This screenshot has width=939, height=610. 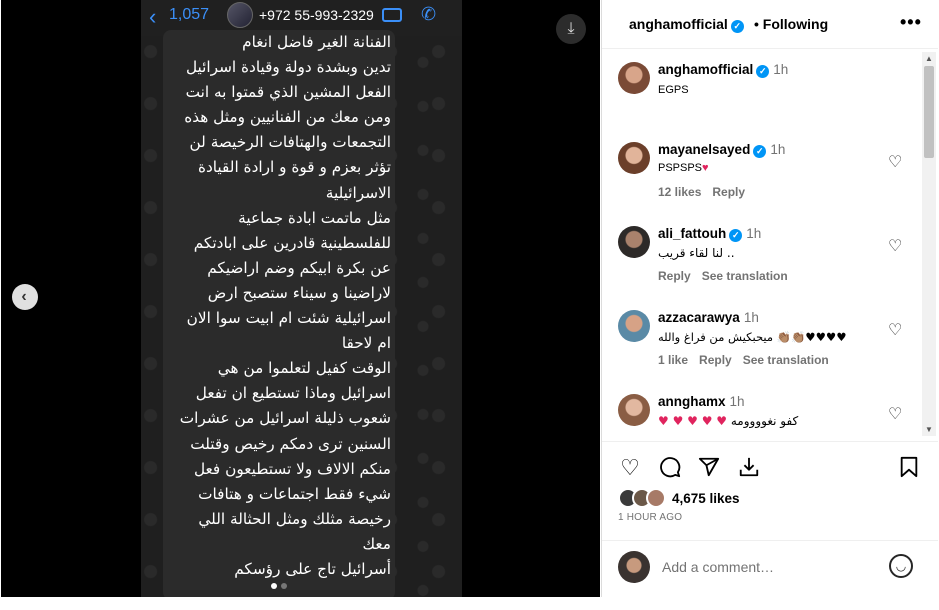 I want to click on comment-username: azzacarawya 1h, so click(x=708, y=317).